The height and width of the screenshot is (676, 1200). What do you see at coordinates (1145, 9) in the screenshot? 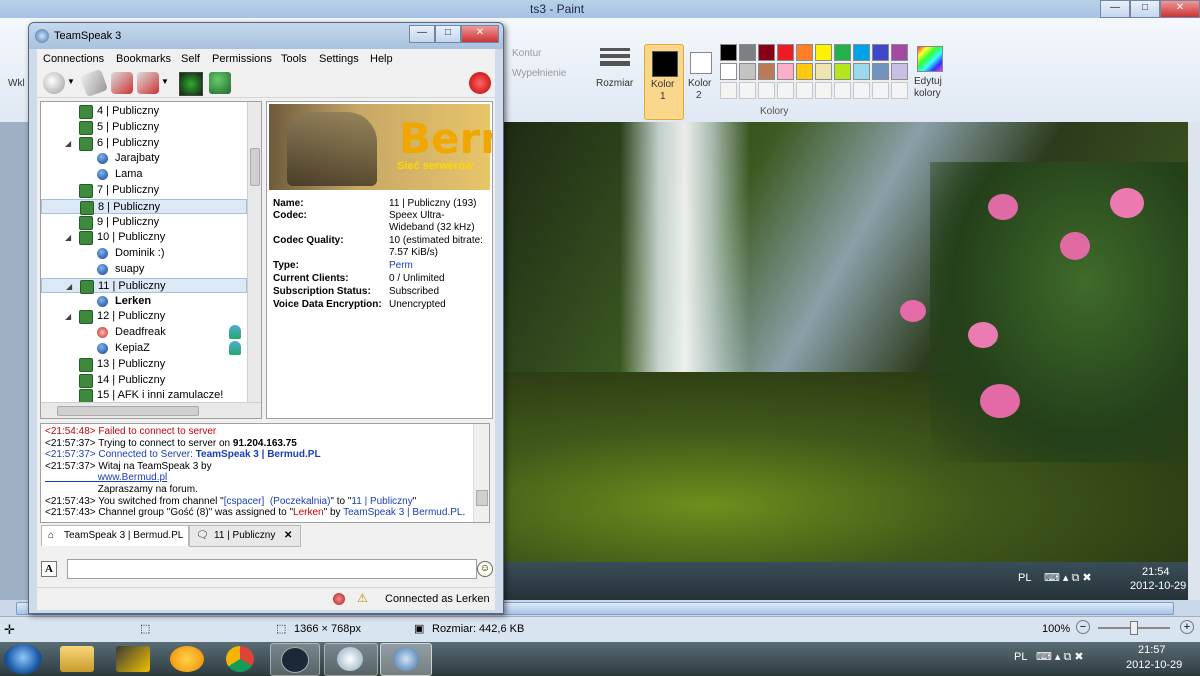
I see `maximize-button: □` at bounding box center [1145, 9].